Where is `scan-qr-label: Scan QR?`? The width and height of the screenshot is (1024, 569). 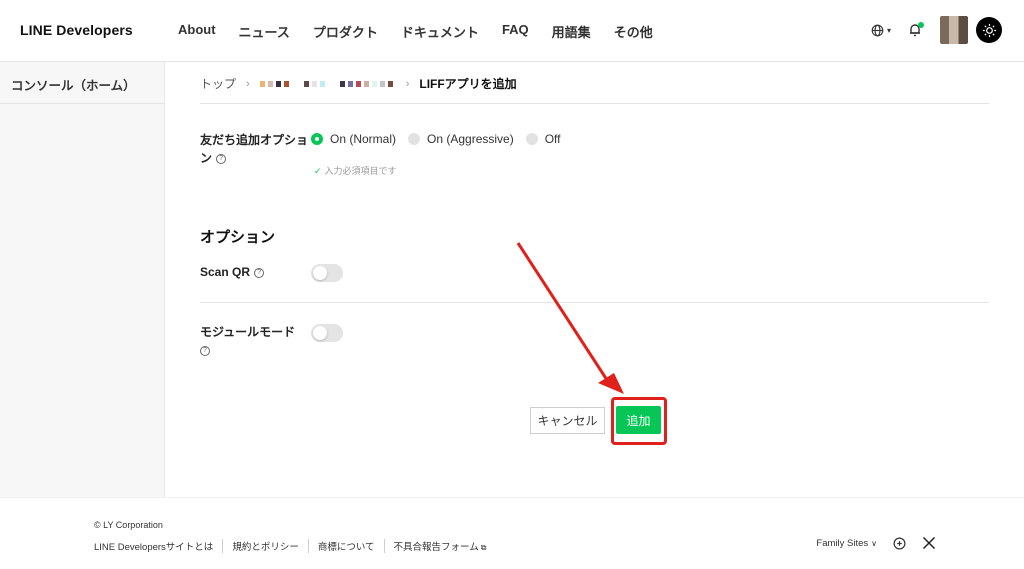
scan-qr-label: Scan QR? is located at coordinates (232, 272).